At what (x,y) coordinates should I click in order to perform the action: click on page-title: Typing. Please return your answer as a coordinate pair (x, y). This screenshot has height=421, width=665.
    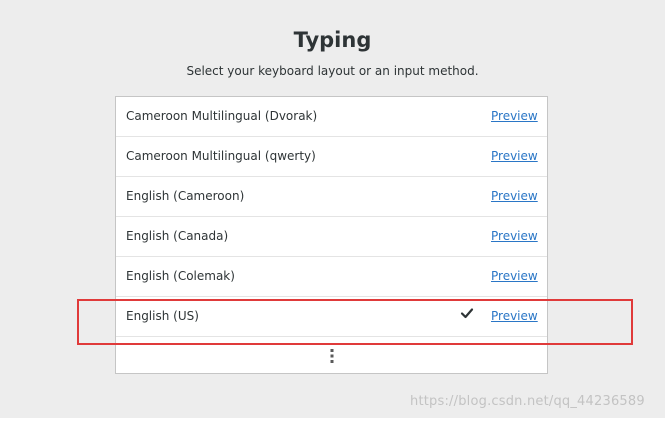
    Looking at the image, I should click on (332, 40).